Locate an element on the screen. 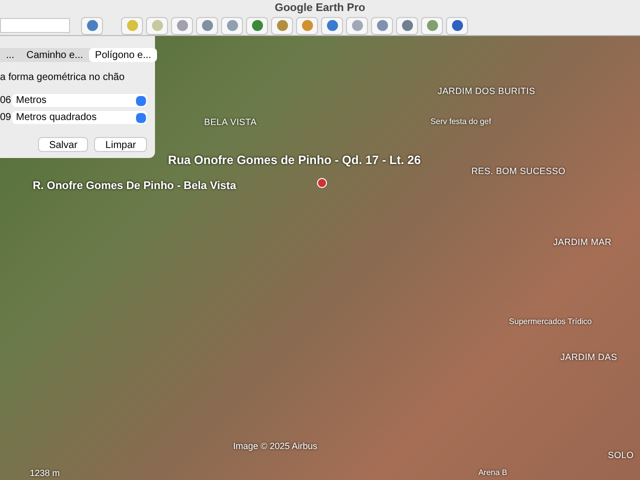  map-label: SOLO is located at coordinates (621, 455).